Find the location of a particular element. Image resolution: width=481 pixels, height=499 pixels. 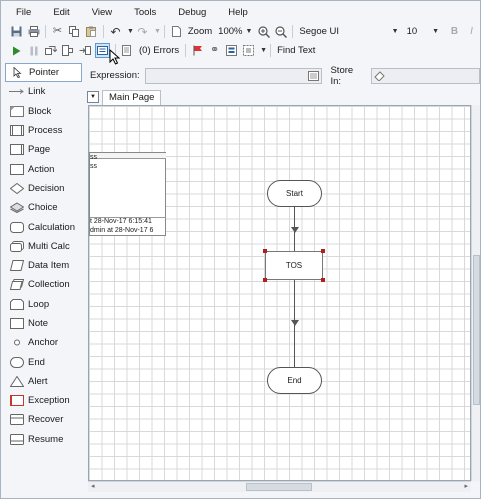

horizontal-scrollbar: ◂ ▸ is located at coordinates (279, 486).